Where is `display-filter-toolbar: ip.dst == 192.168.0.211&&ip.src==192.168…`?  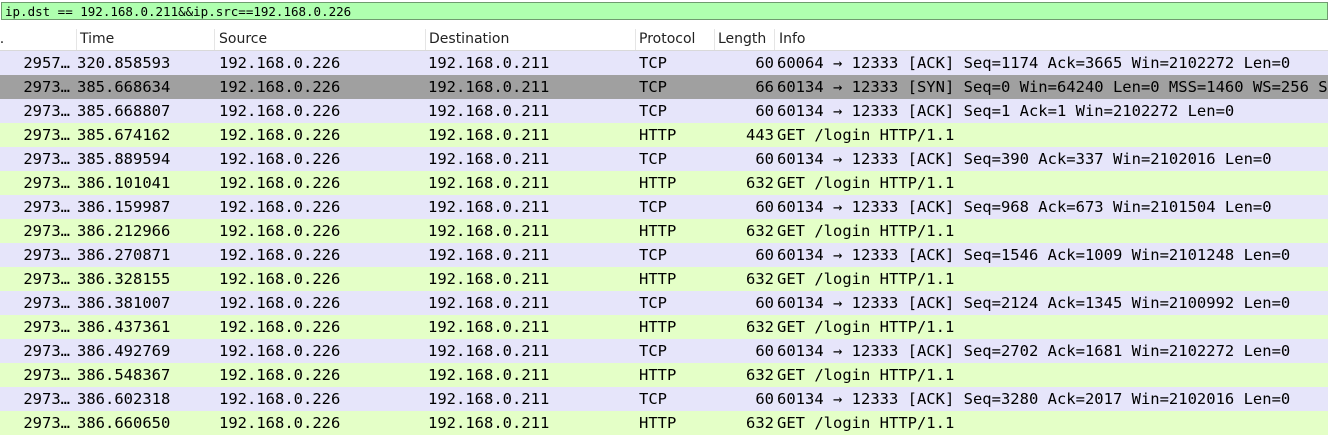
display-filter-toolbar: ip.dst == 192.168.0.211&&ip.src==192.168… is located at coordinates (664, 14).